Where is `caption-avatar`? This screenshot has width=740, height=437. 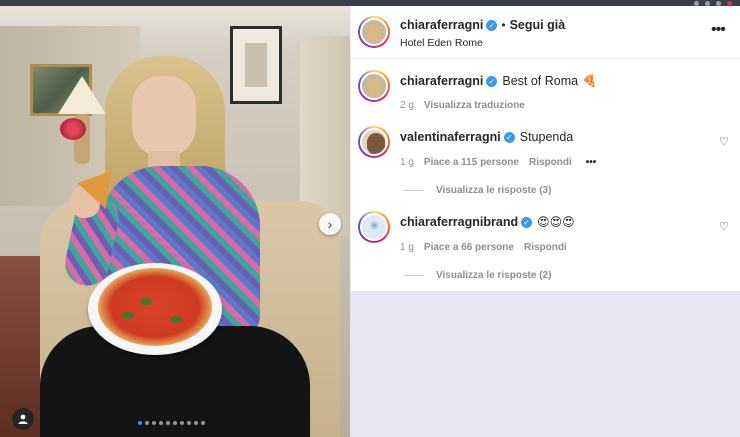
caption-avatar is located at coordinates (374, 86).